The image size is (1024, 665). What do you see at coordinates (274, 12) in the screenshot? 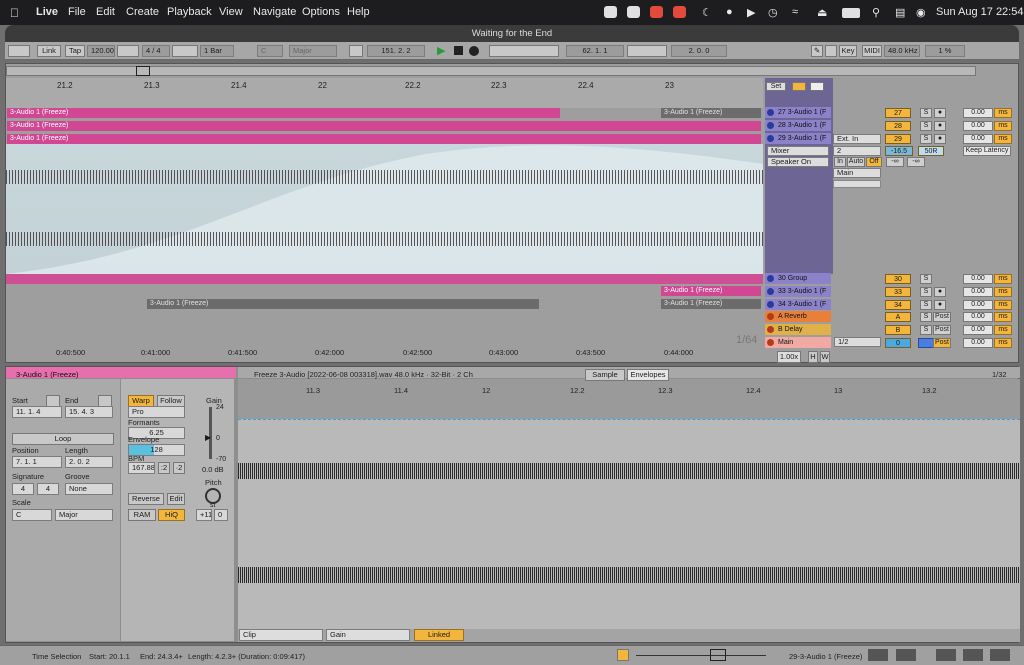
I see `menu-navigate: Navigate` at bounding box center [274, 12].